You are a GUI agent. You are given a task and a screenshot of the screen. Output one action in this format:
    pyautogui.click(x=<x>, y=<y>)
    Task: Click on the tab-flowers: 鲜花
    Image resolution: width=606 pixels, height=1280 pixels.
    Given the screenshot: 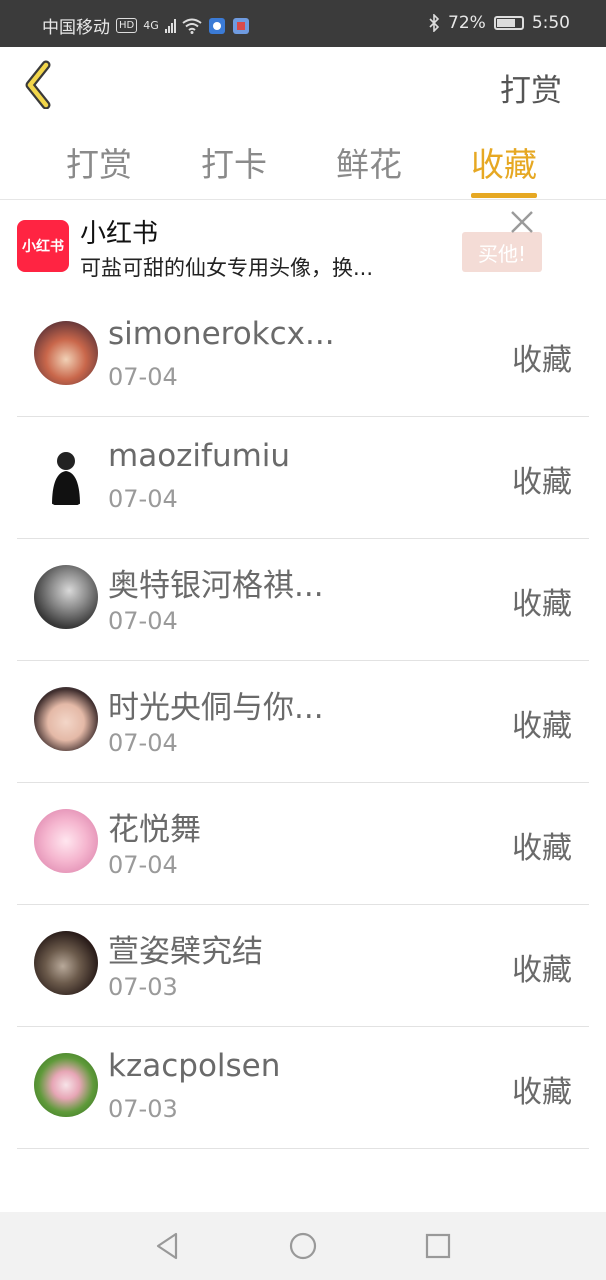 What is the action you would take?
    pyautogui.click(x=369, y=168)
    